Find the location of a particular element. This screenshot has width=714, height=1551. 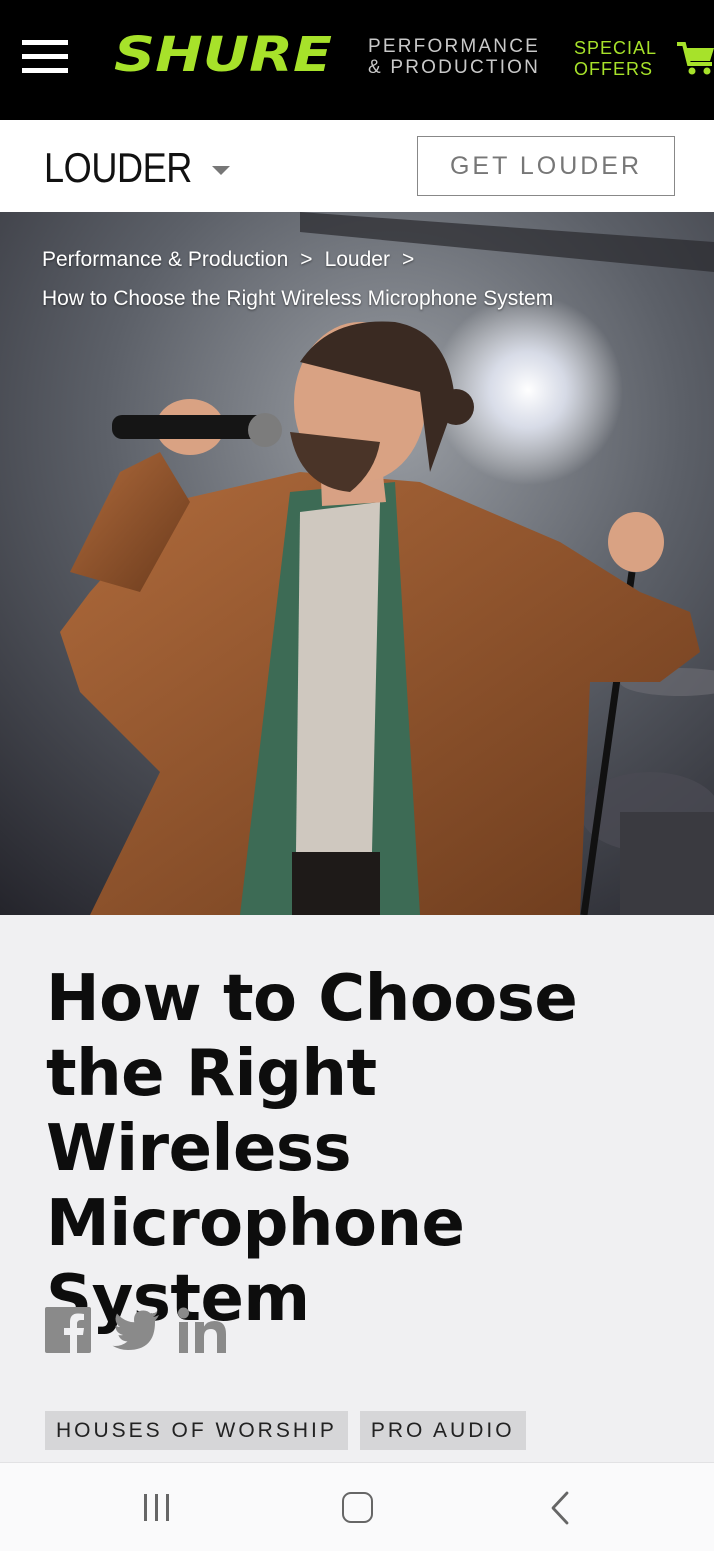

linkedin-icon is located at coordinates (203, 1330).